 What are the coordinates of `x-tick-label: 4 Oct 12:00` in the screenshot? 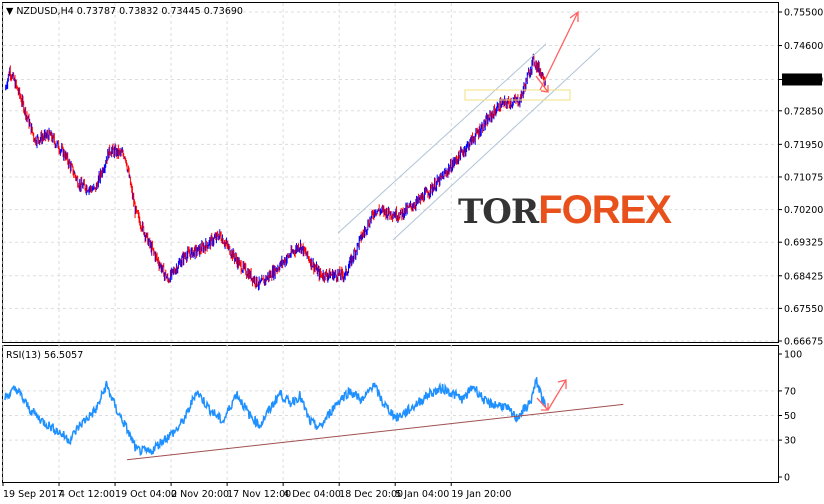 It's located at (87, 494).